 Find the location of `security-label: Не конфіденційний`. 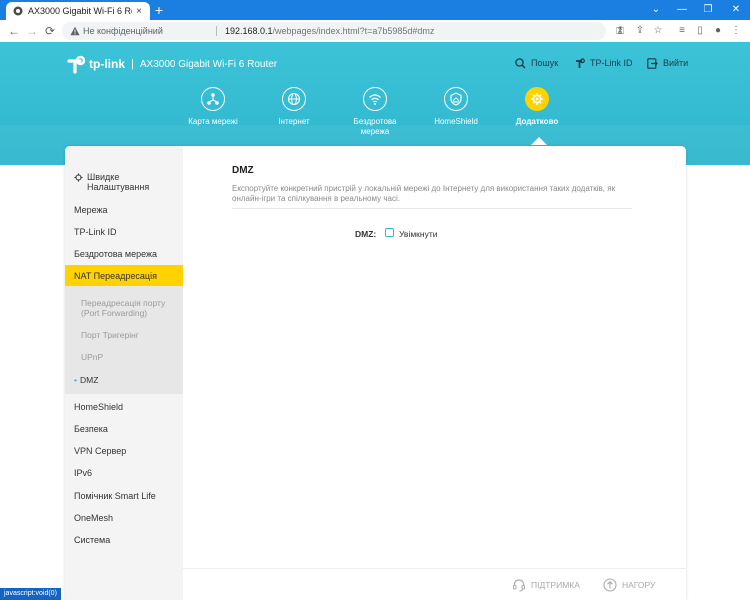

security-label: Не конфіденційний is located at coordinates (123, 31).